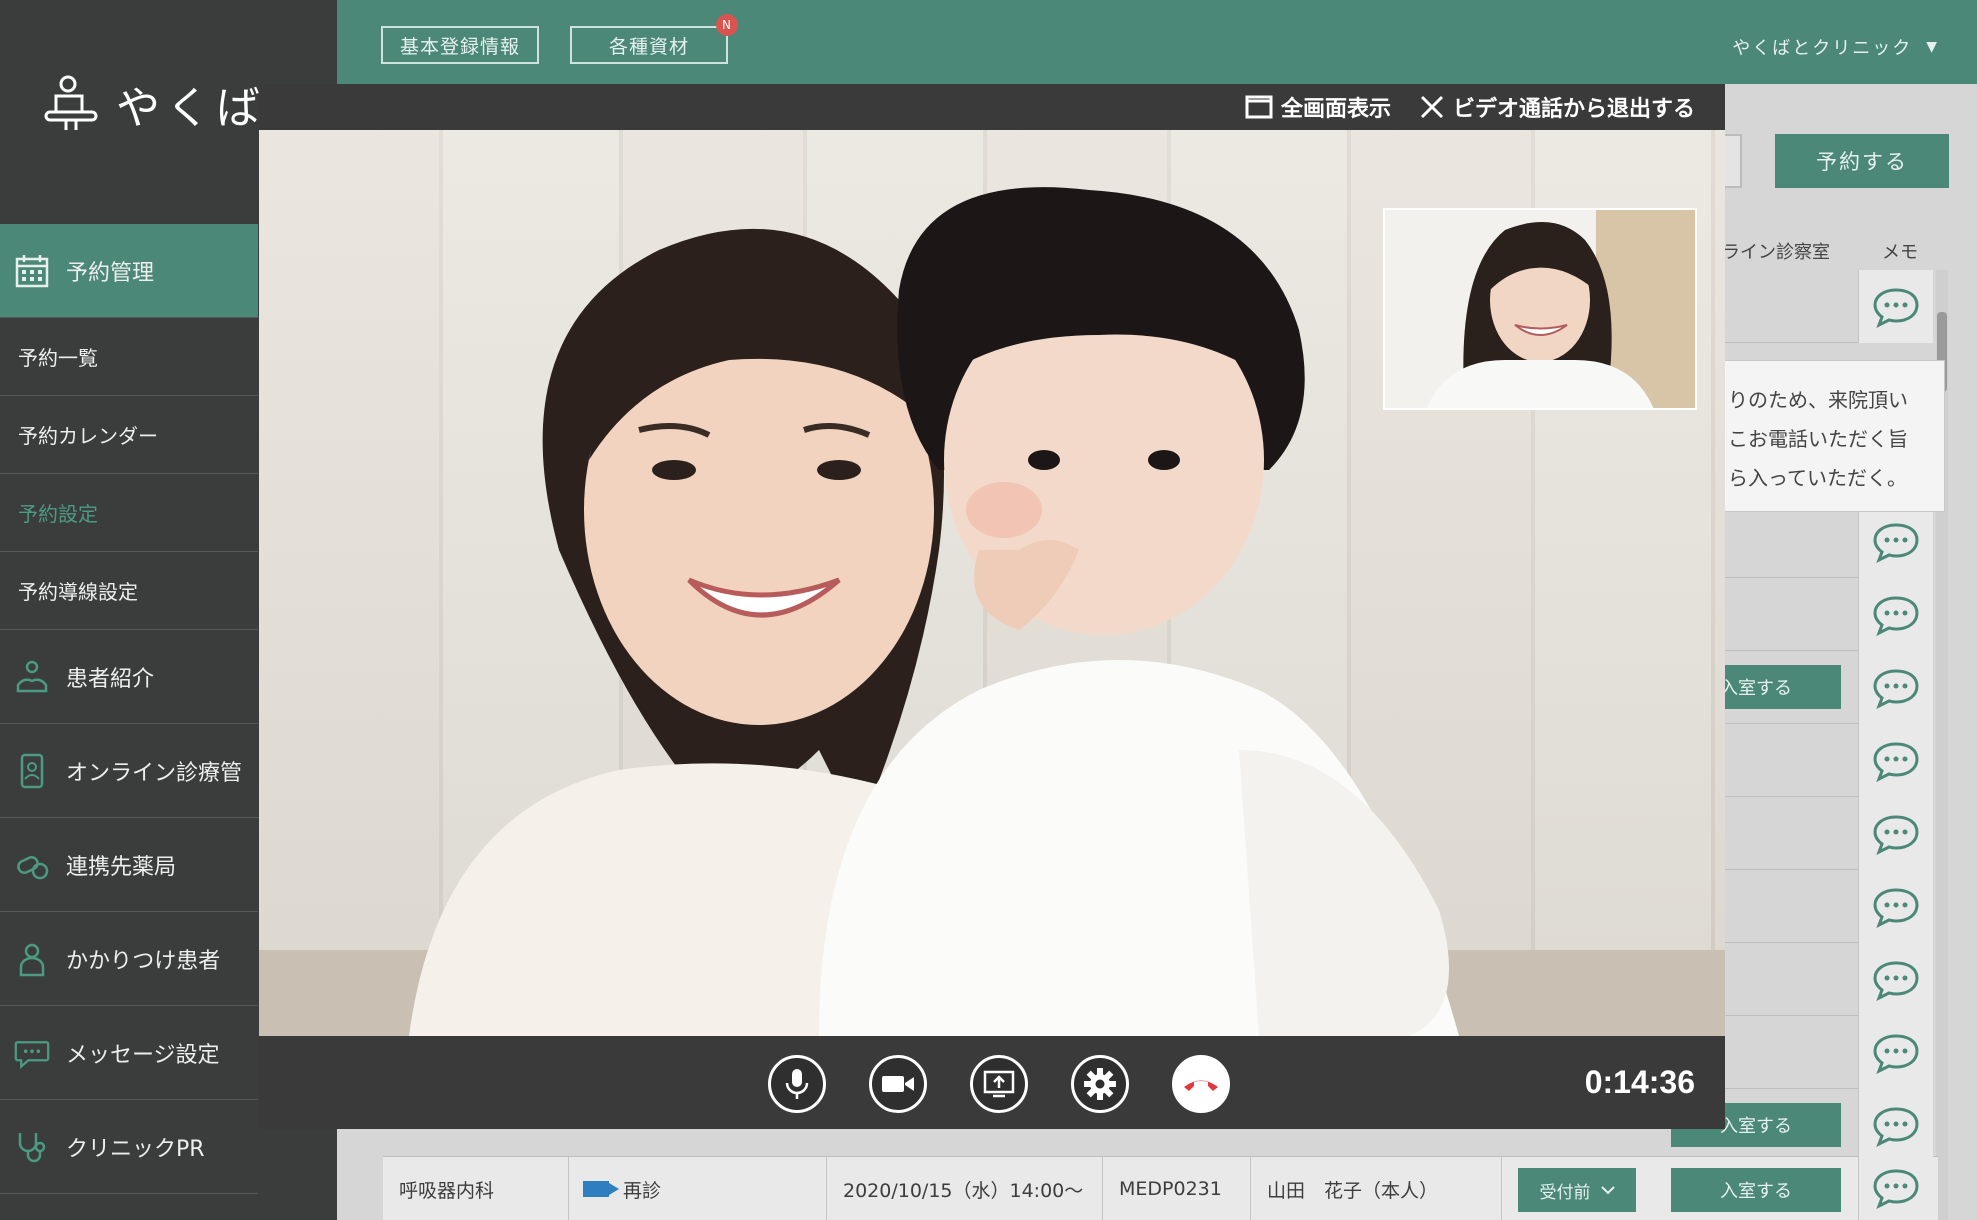 The height and width of the screenshot is (1220, 1977). Describe the element at coordinates (1540, 315) in the screenshot. I see `doctor-video-image` at that location.